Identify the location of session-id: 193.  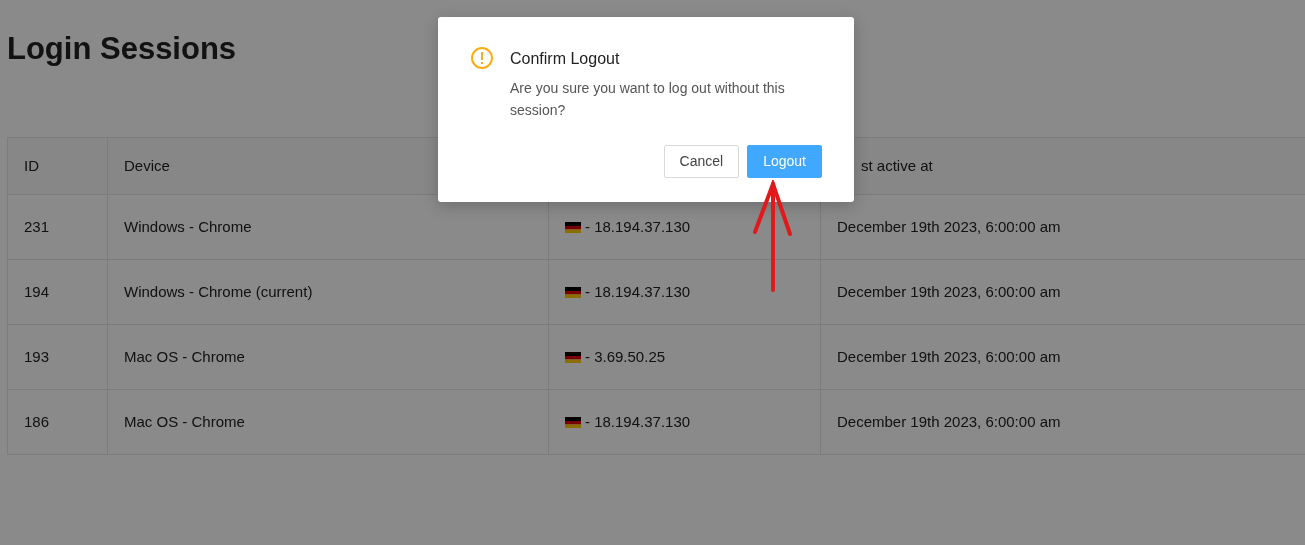
(57, 357).